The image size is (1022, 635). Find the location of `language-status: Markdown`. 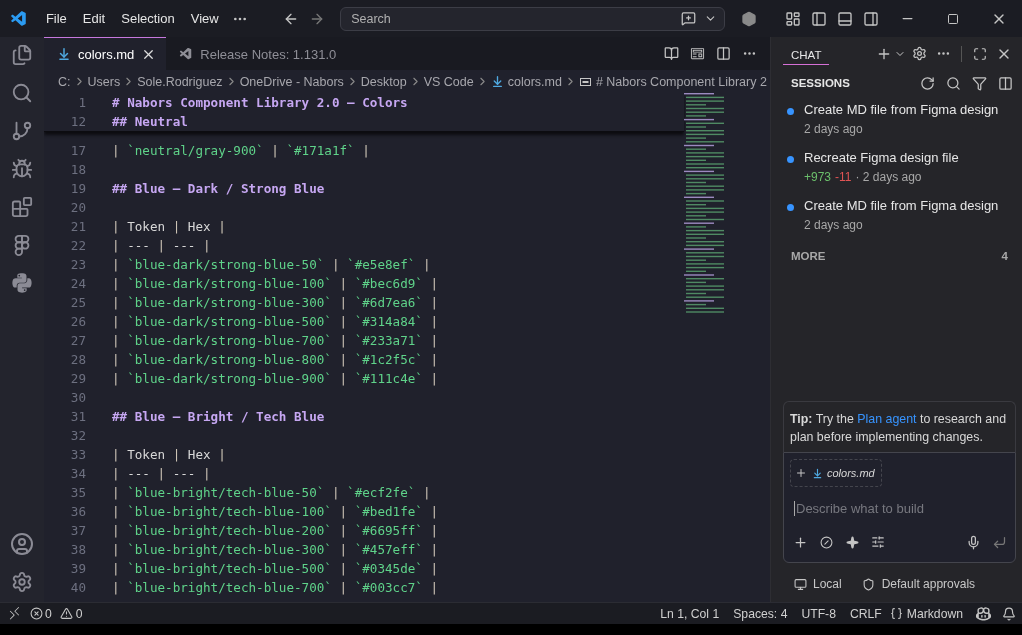

language-status: Markdown is located at coordinates (937, 613).